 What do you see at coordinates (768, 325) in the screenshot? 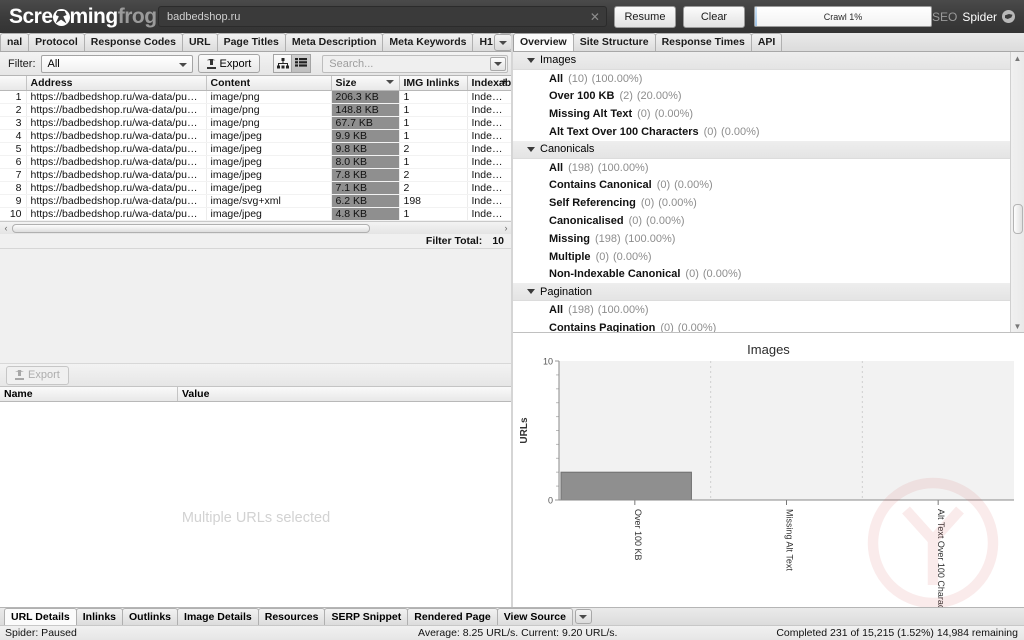
I see `tree-item-contains-pagination: Contains Pagination (0) (0.00%)` at bounding box center [768, 325].